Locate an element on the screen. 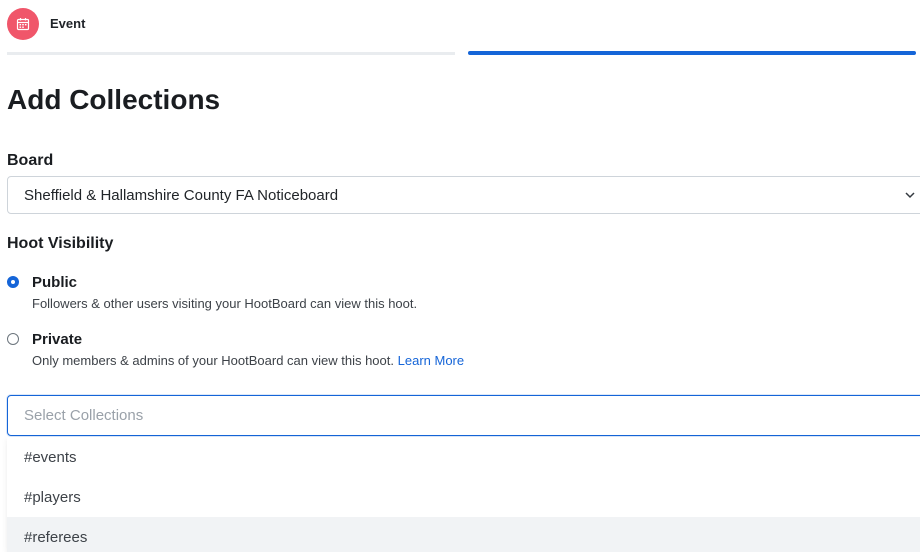 The width and height of the screenshot is (920, 552). hoot-visibility-label: Hoot Visibility is located at coordinates (60, 243).